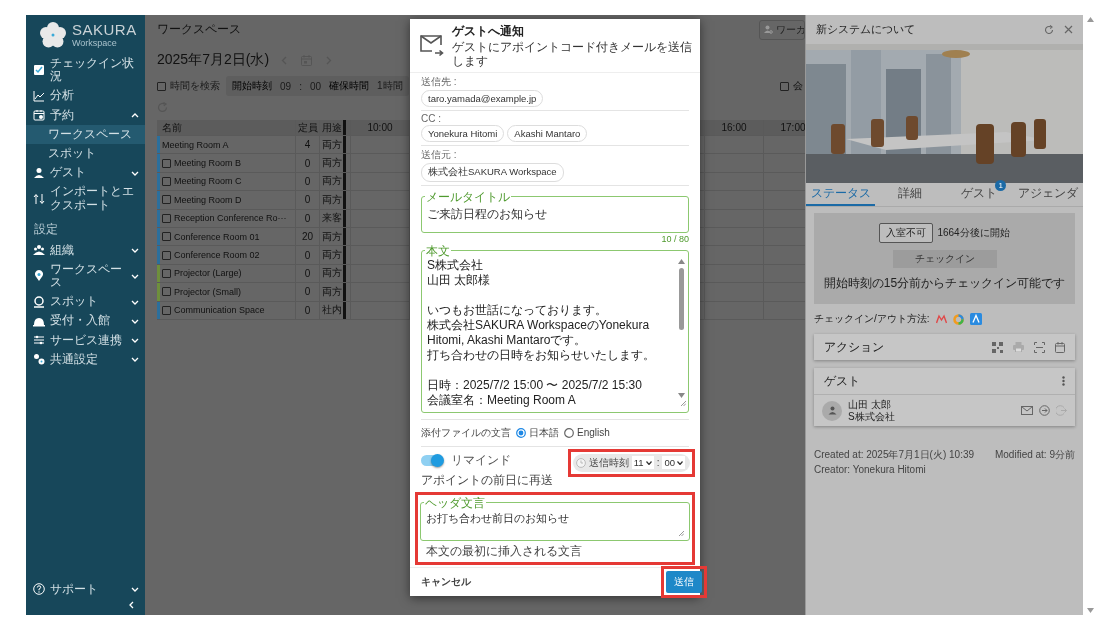 The image size is (1118, 629). I want to click on sidebar-item: インポートとエクスポート, so click(85, 198).